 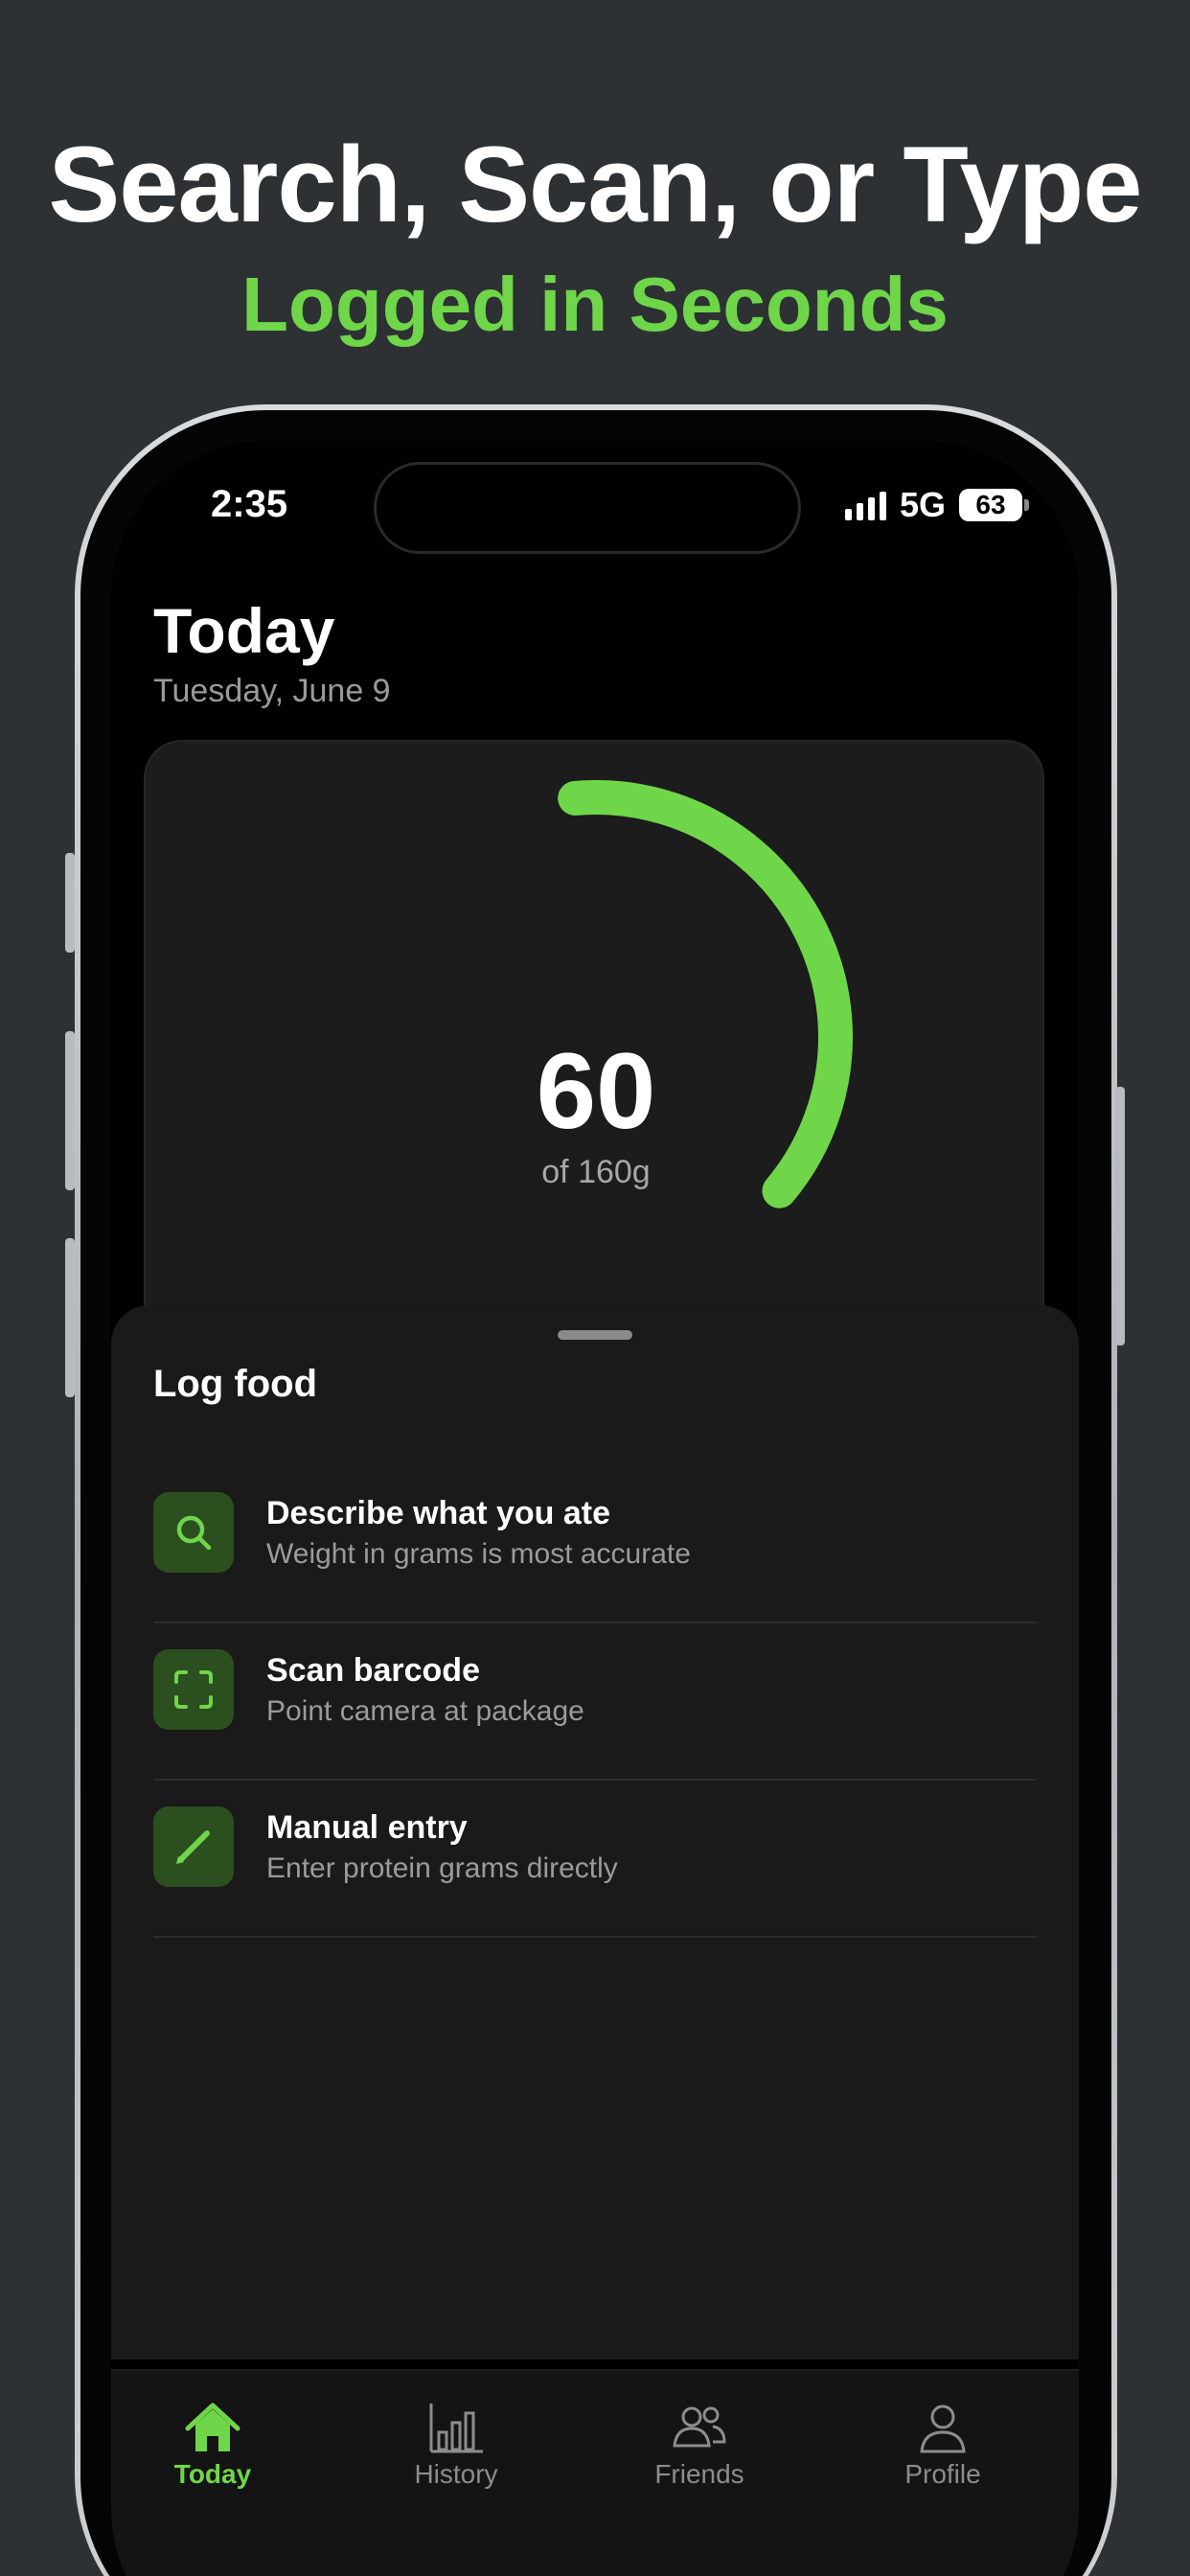 What do you see at coordinates (700, 2427) in the screenshot?
I see `friends-icon` at bounding box center [700, 2427].